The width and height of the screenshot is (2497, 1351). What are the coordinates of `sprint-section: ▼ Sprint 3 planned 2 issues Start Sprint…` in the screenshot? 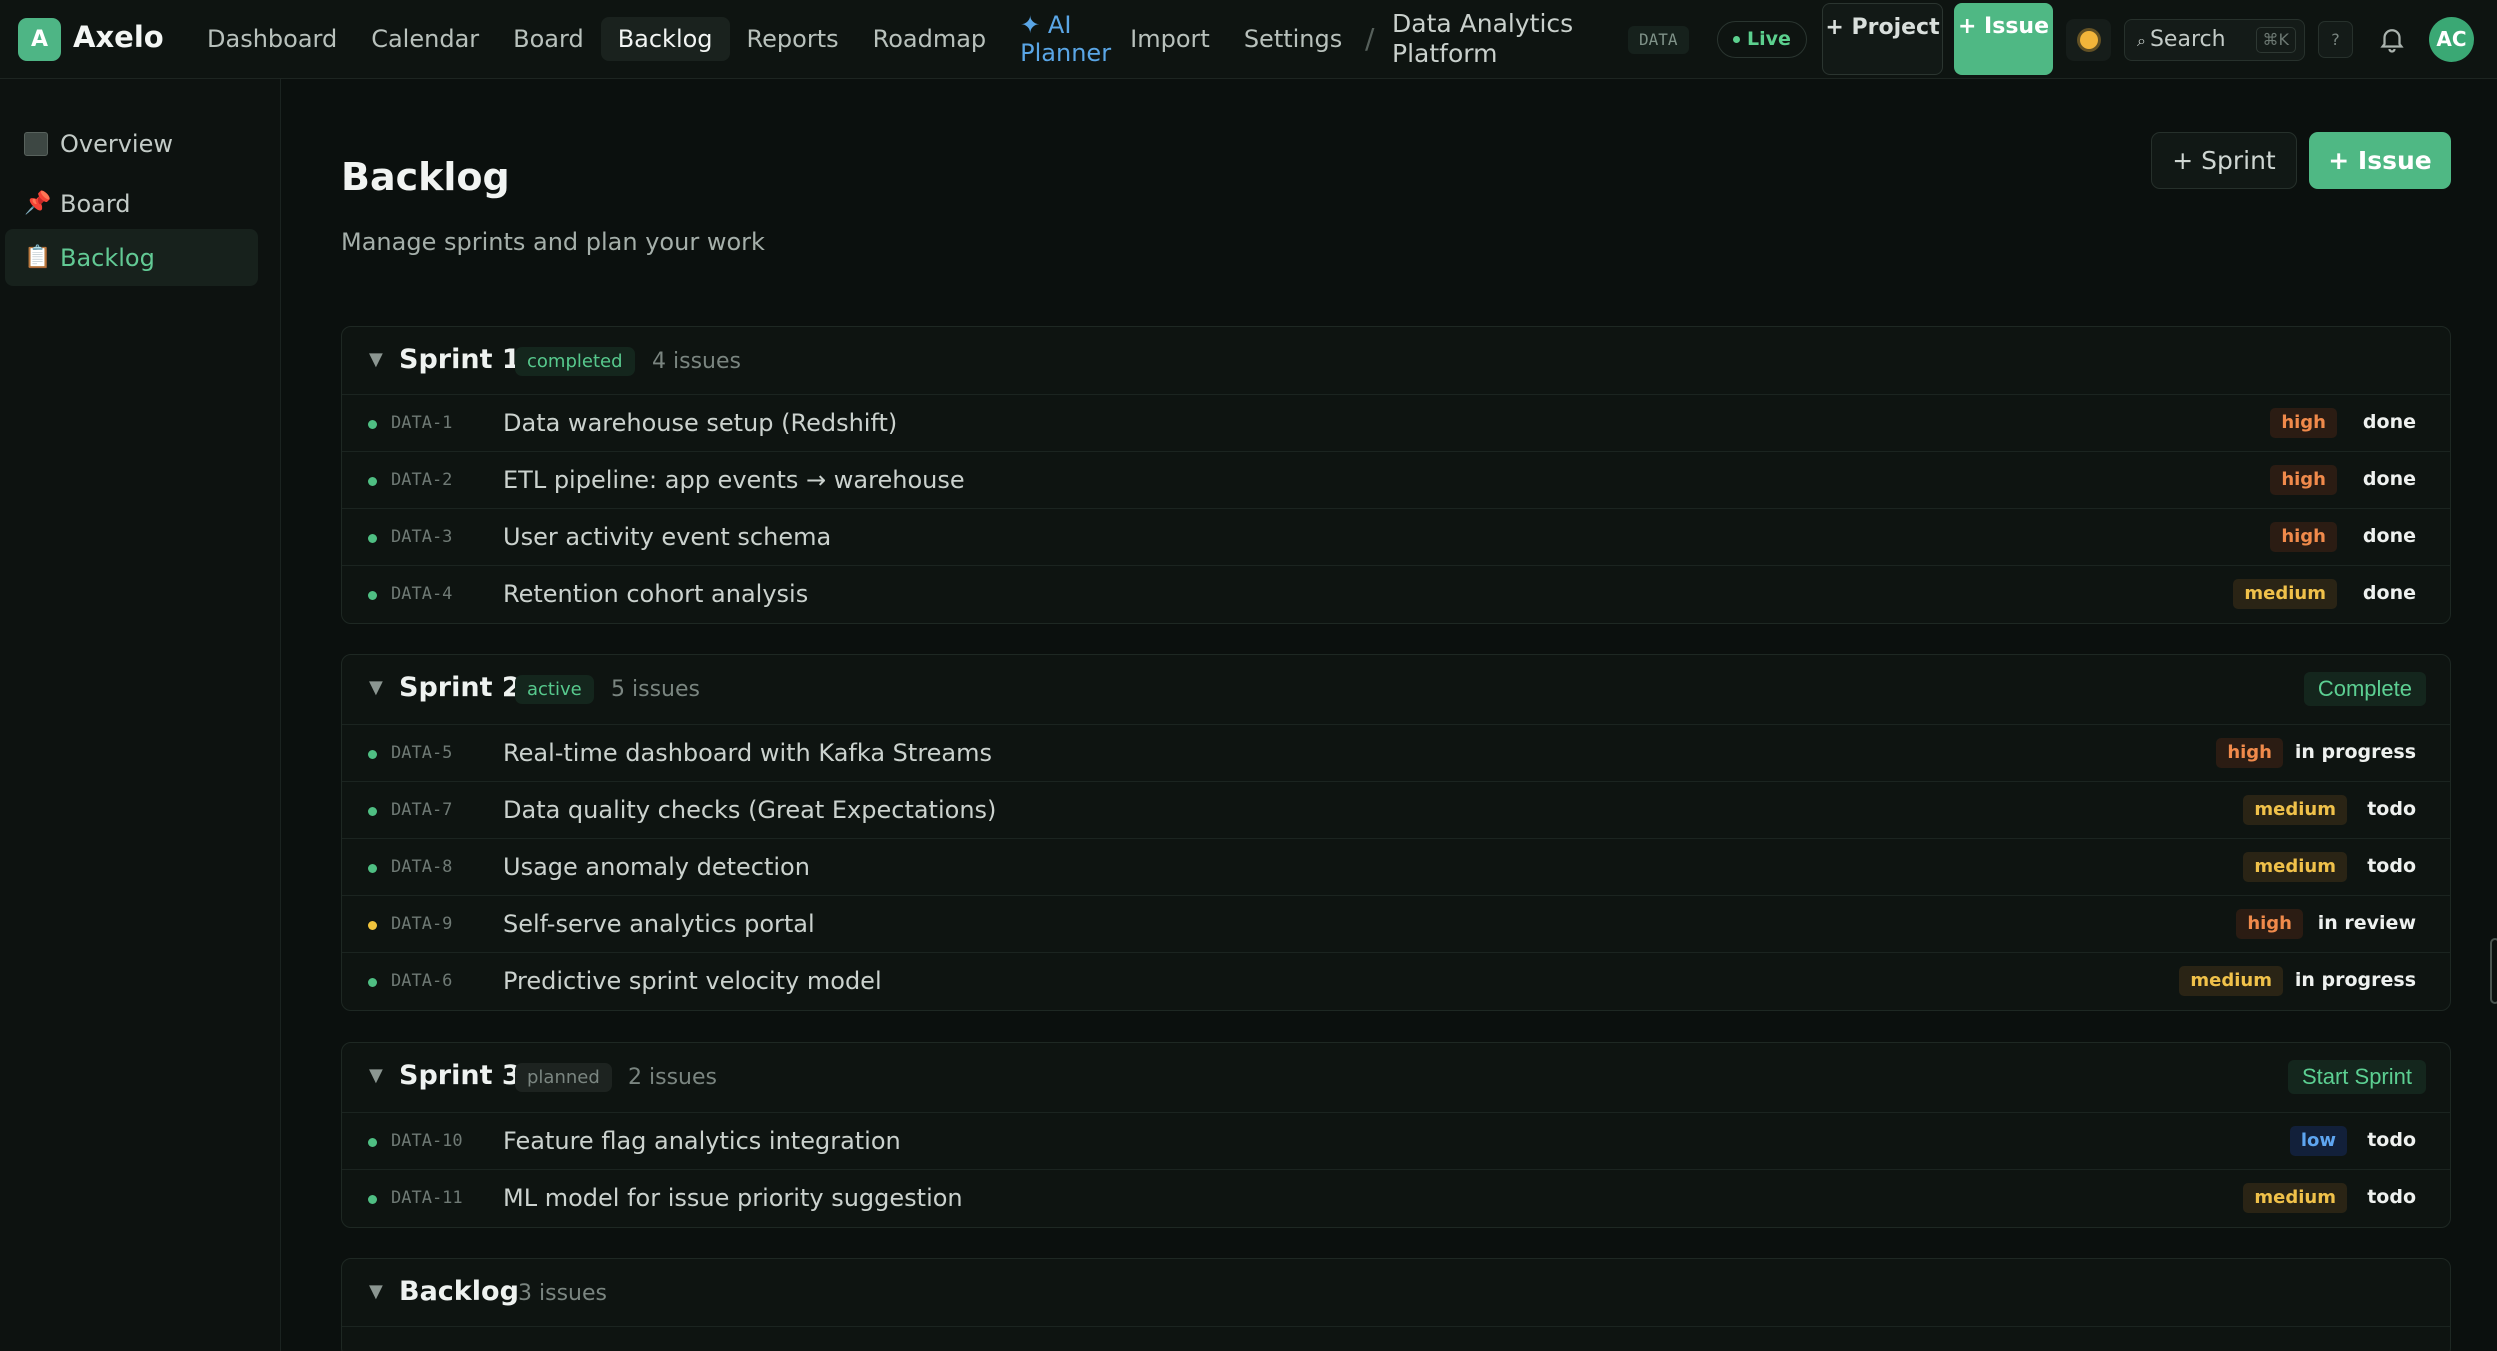 It's located at (1396, 1135).